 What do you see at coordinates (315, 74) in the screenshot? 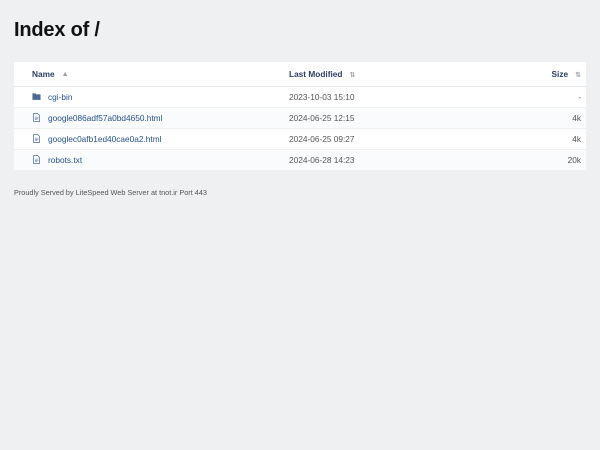
I see `modified-header-label: Last Modified` at bounding box center [315, 74].